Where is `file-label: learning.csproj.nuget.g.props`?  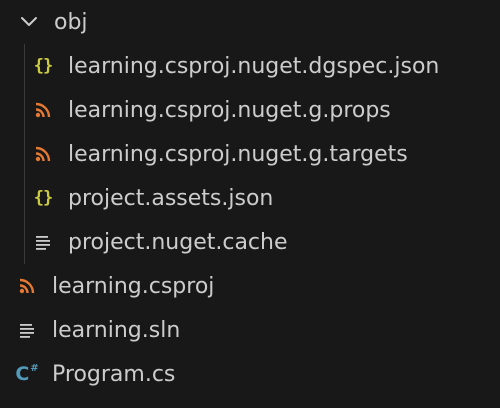
file-label: learning.csproj.nuget.g.props is located at coordinates (229, 110).